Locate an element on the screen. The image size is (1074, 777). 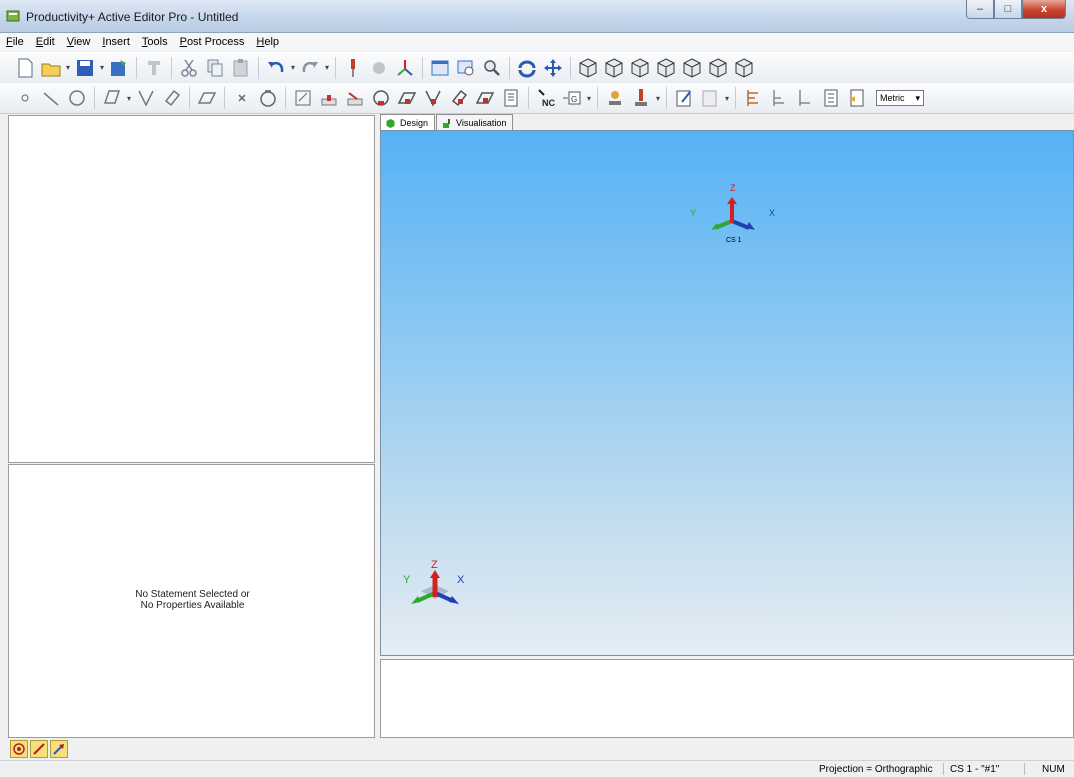
feature-button is located at coordinates (303, 98).